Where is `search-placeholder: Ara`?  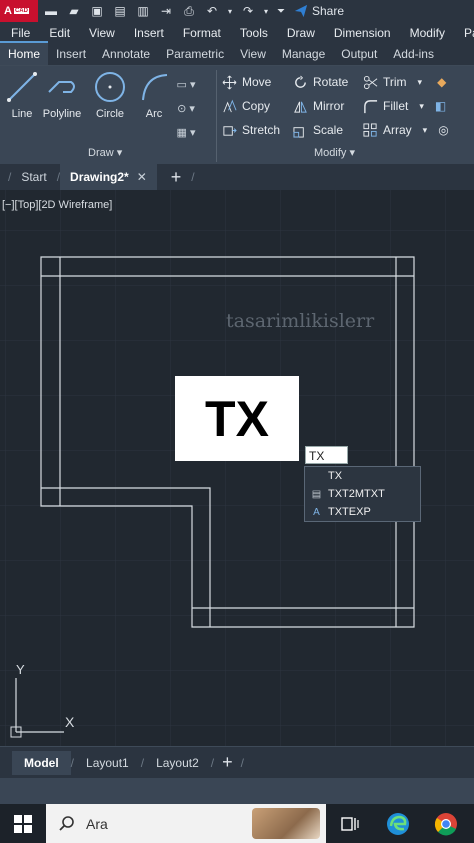
search-placeholder: Ara is located at coordinates (97, 823).